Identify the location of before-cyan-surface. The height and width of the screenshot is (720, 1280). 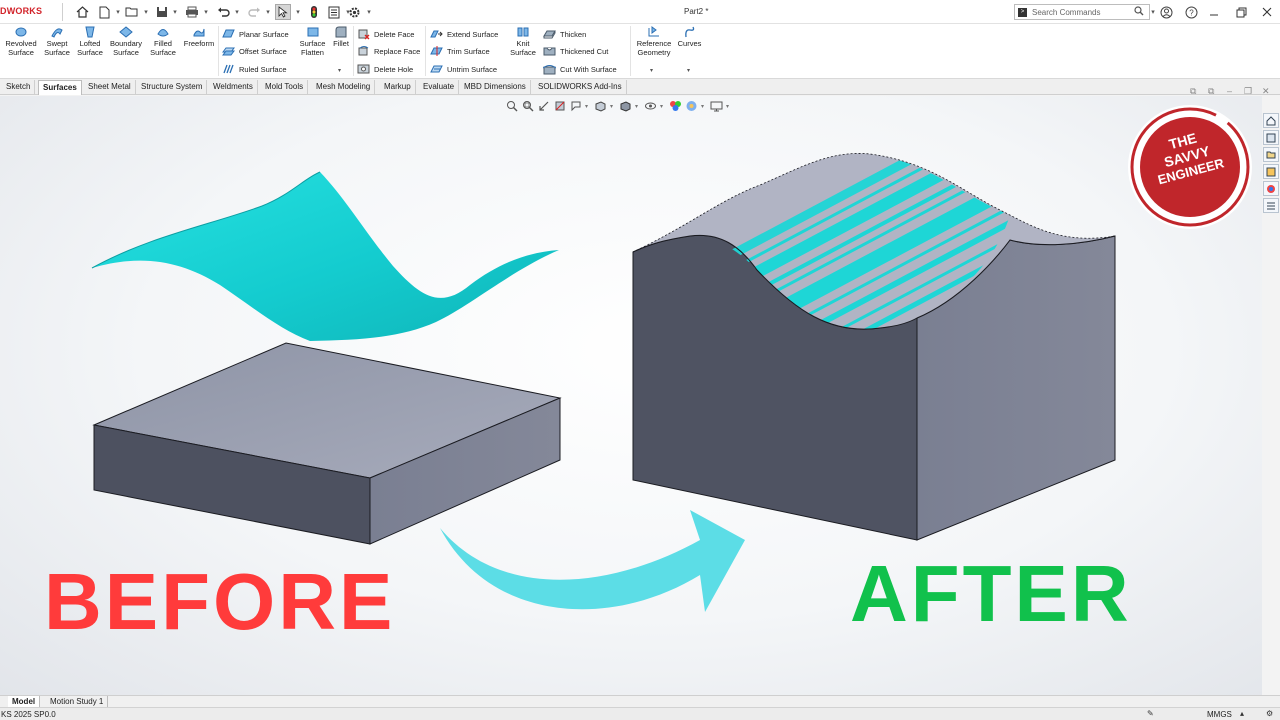
(325, 256).